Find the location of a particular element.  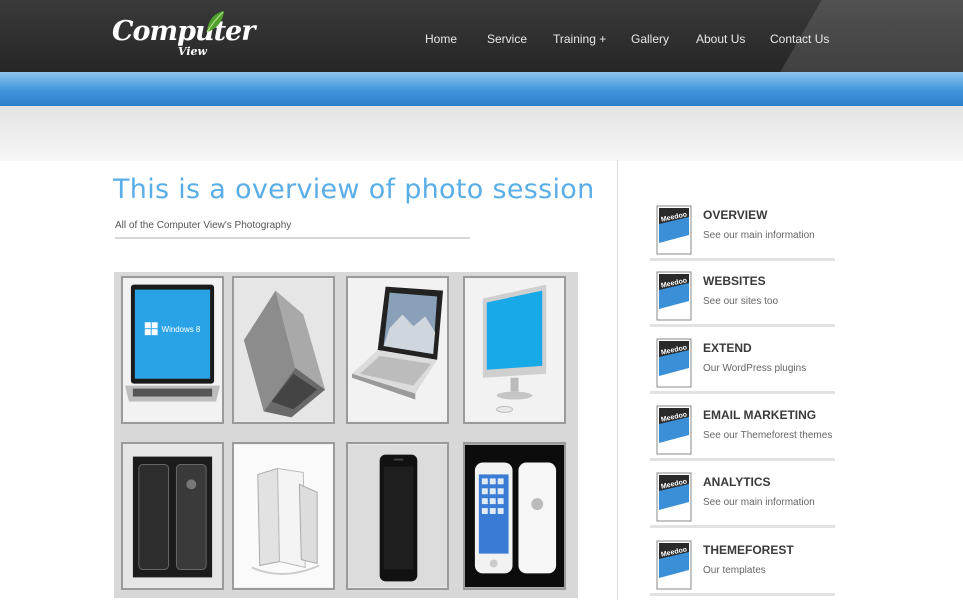

gallery-thumb-laptop-silver is located at coordinates (283, 350).